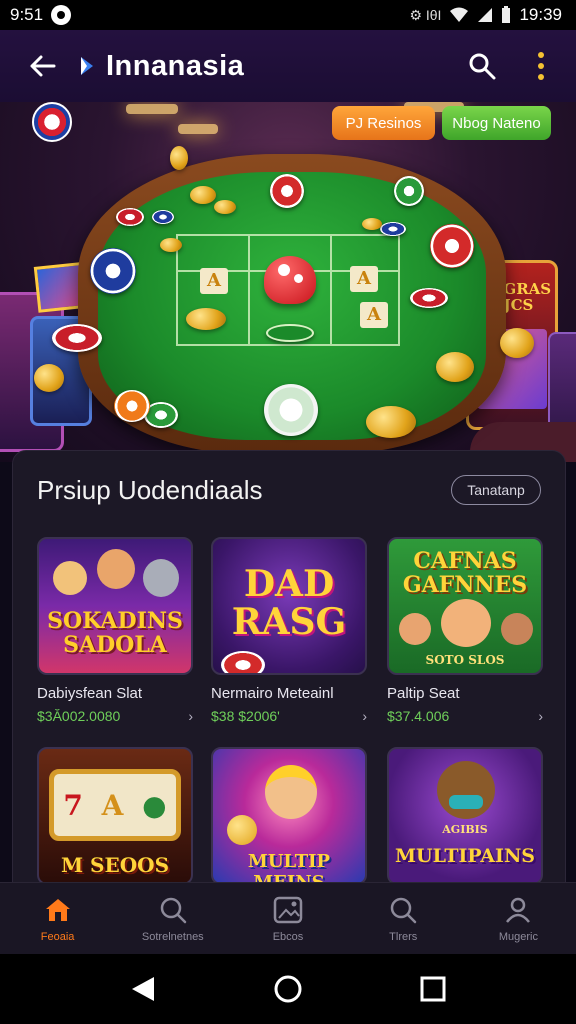 This screenshot has height=1024, width=576. Describe the element at coordinates (27, 14) in the screenshot. I see `status-time: 9:51` at that location.